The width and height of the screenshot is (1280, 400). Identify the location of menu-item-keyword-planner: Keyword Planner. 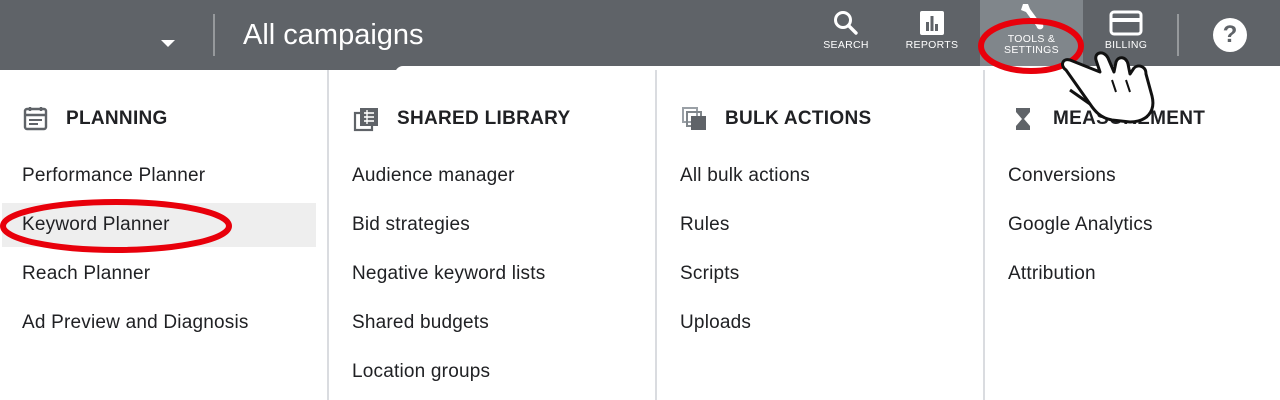
(159, 225).